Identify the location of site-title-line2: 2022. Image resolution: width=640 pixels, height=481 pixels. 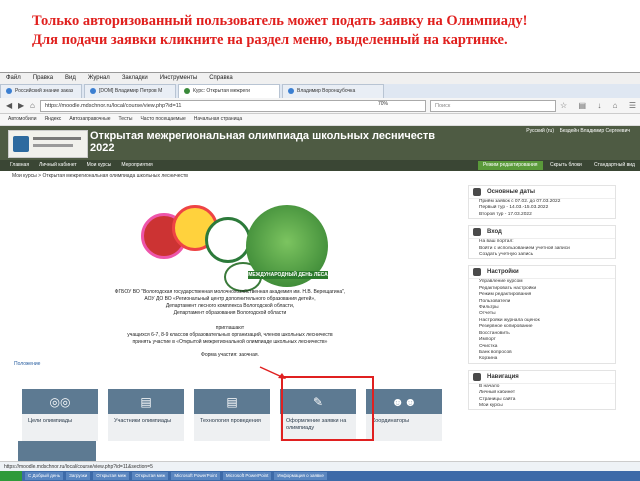
(102, 148).